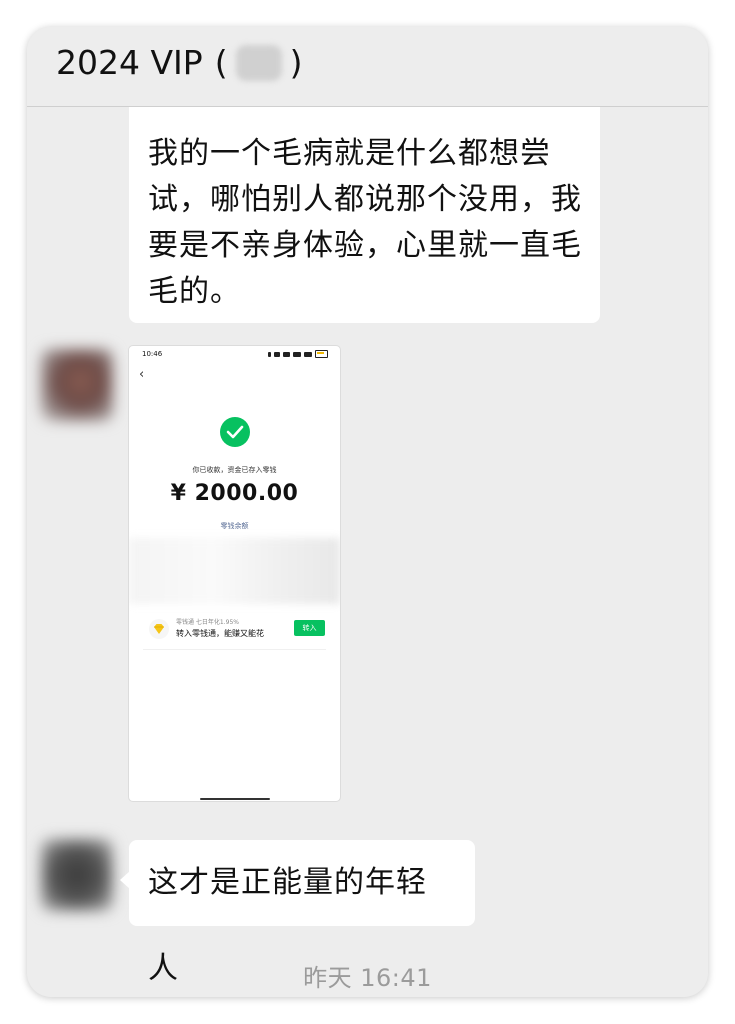  I want to click on lingqiantong-promo-row: 零钱通 七日年化1.95% 转入零钱通，能赚又能花 转入, so click(234, 631).